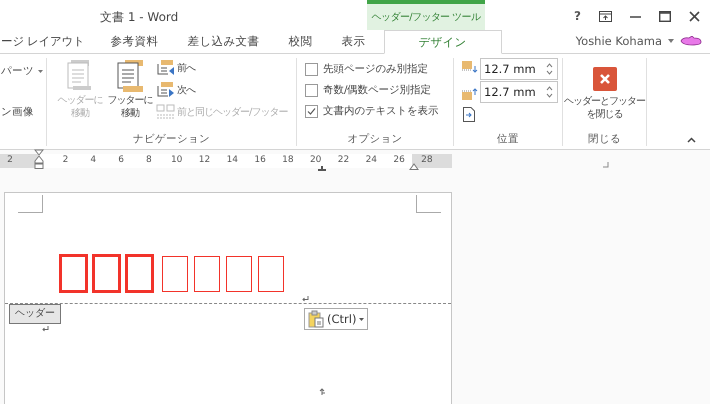 This screenshot has width=710, height=404. Describe the element at coordinates (399, 160) in the screenshot. I see `ruler-number: 26` at that location.